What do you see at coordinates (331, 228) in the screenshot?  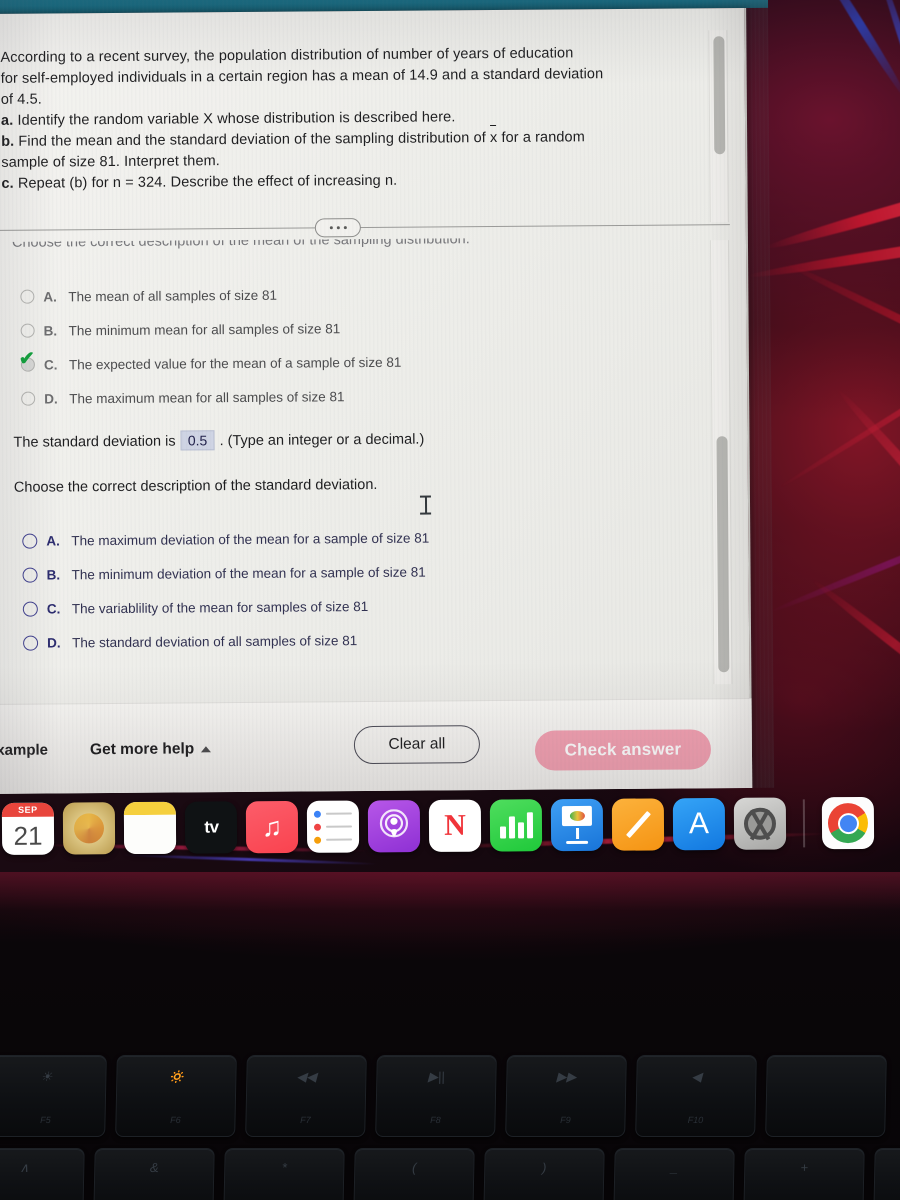 I see `handle-dot` at bounding box center [331, 228].